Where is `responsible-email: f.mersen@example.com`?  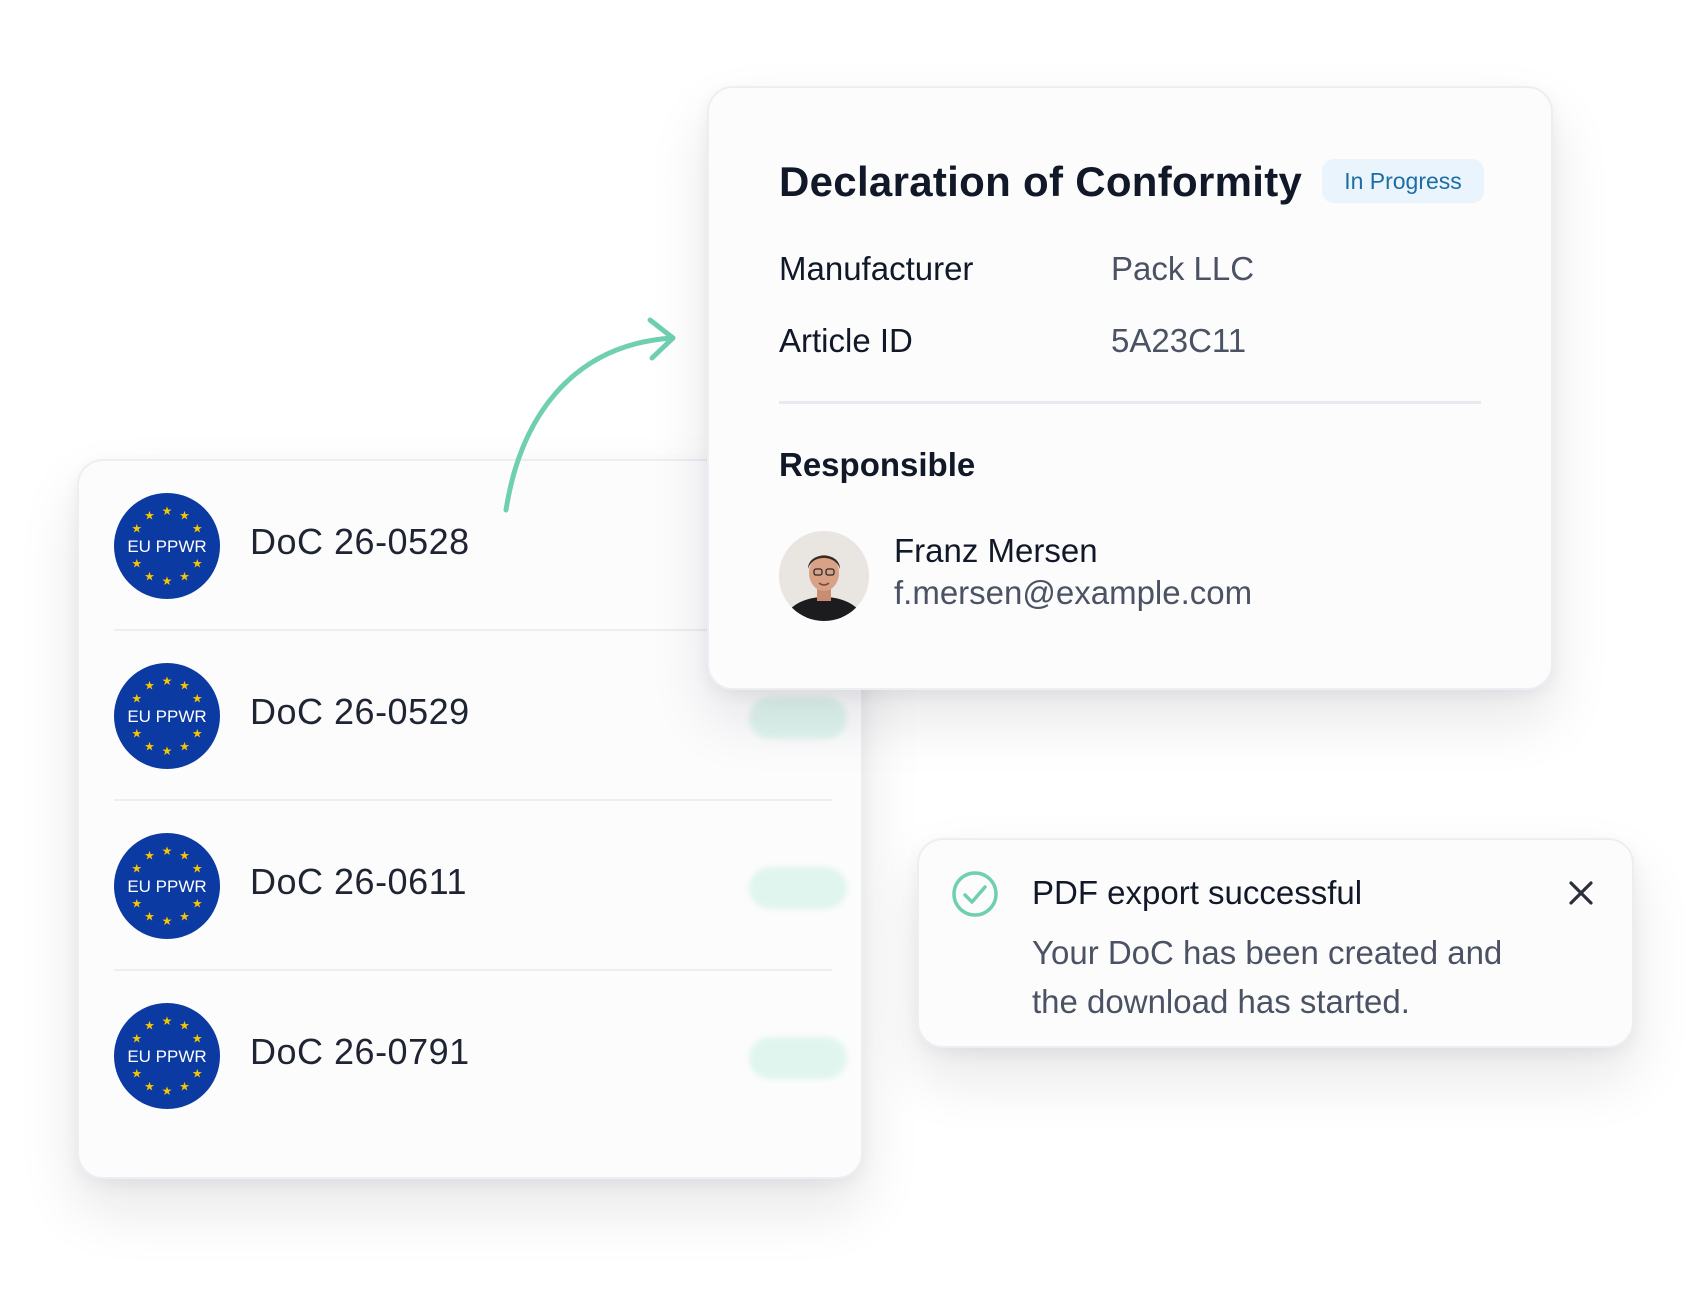 responsible-email: f.mersen@example.com is located at coordinates (1073, 592).